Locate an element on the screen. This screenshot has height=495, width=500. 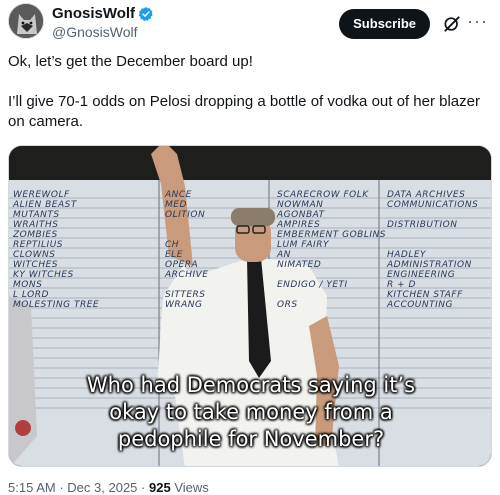
views-count: 925 is located at coordinates (160, 487).